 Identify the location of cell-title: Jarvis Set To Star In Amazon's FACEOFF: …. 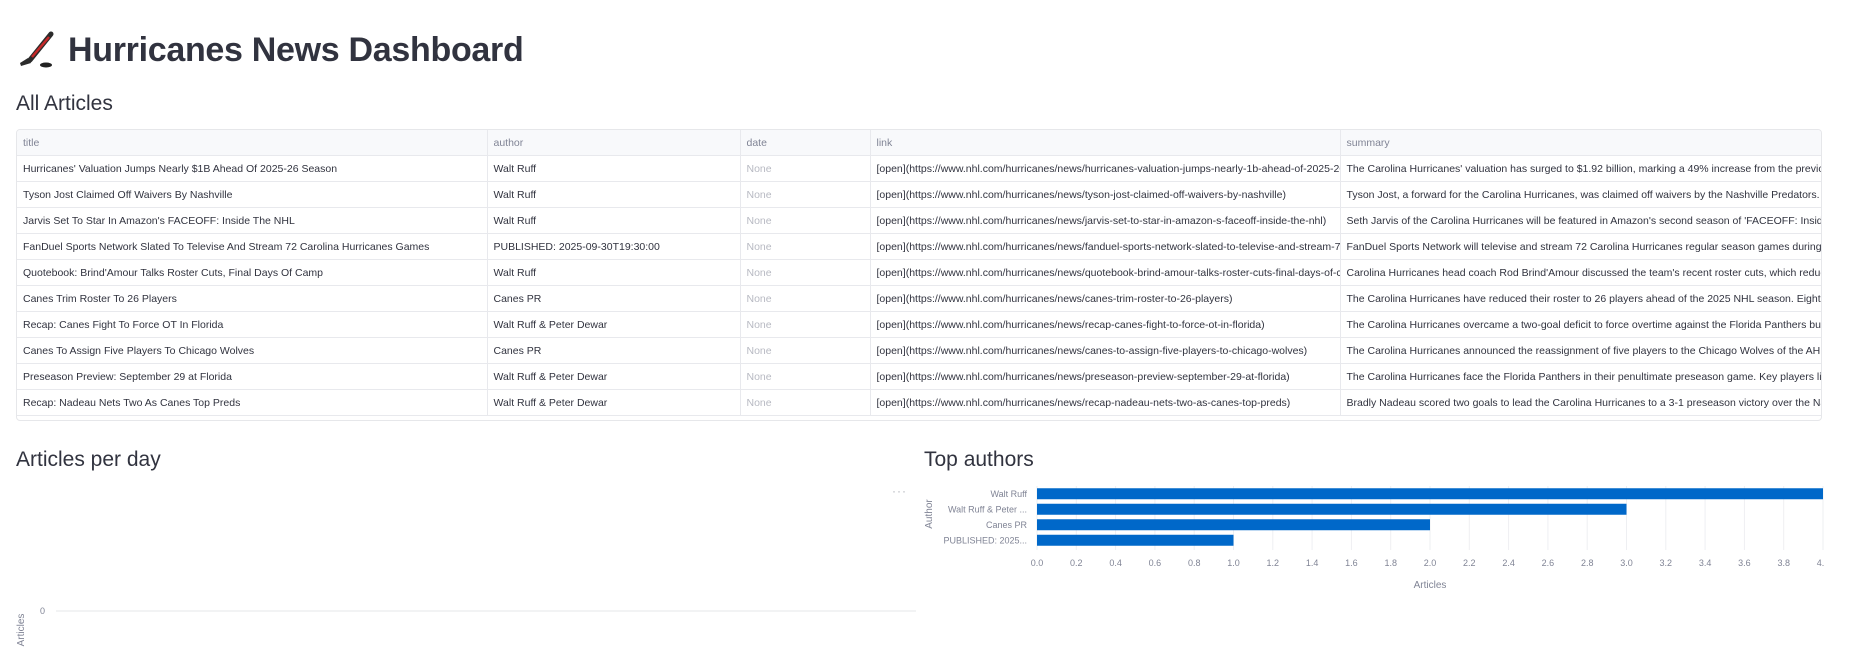
(252, 220).